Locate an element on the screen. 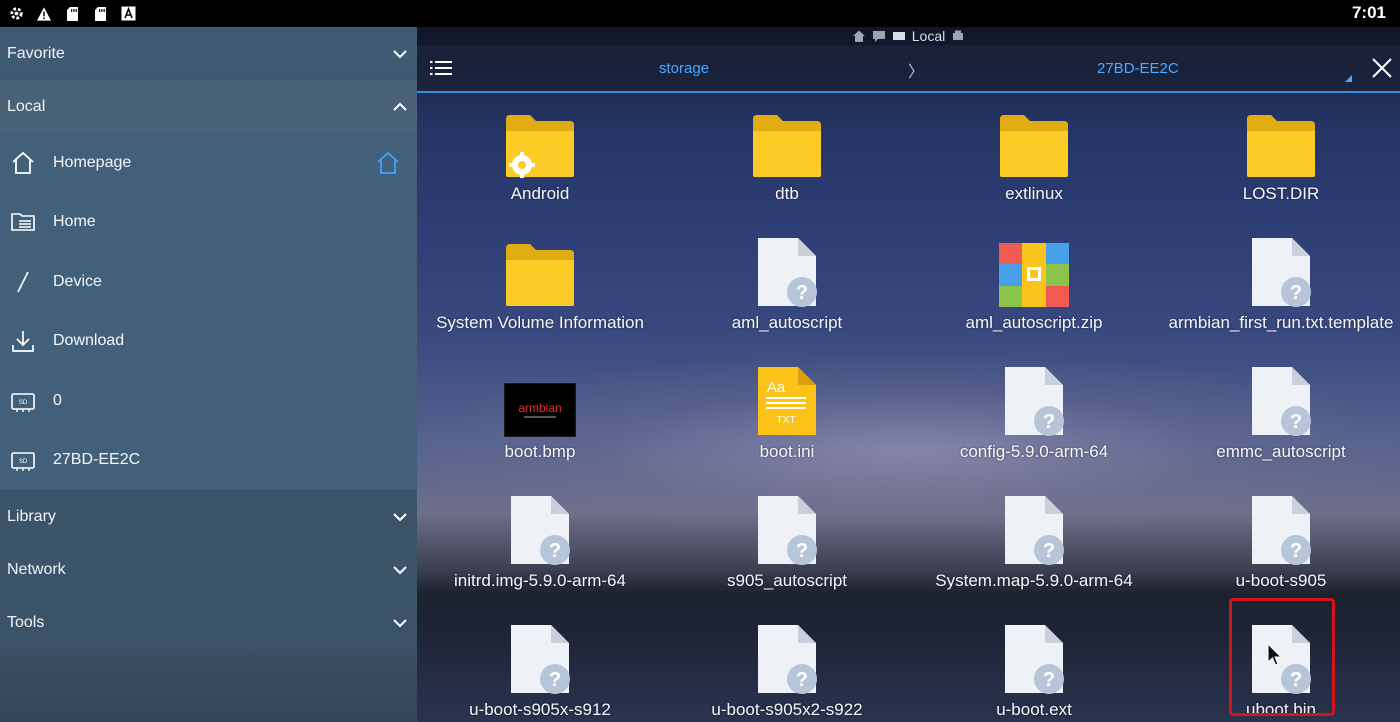  file-item: System Volume Information is located at coordinates (540, 292).